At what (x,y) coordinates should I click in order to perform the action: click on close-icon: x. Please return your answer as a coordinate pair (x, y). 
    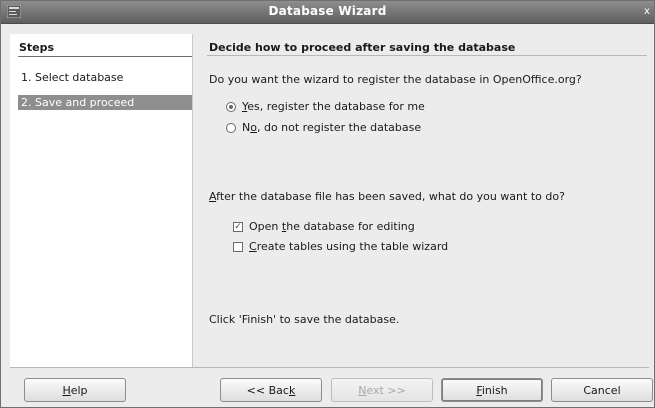
    Looking at the image, I should click on (648, 11).